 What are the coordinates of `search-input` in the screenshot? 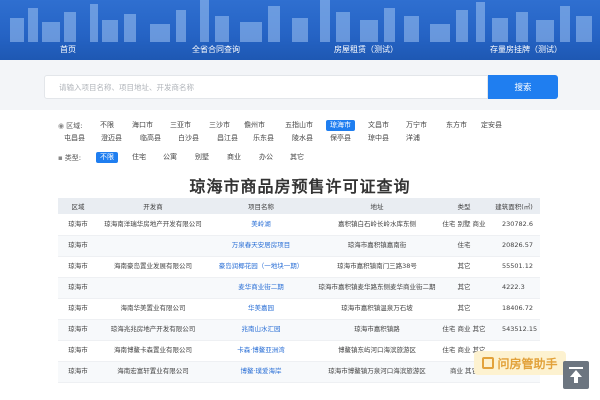 It's located at (266, 87).